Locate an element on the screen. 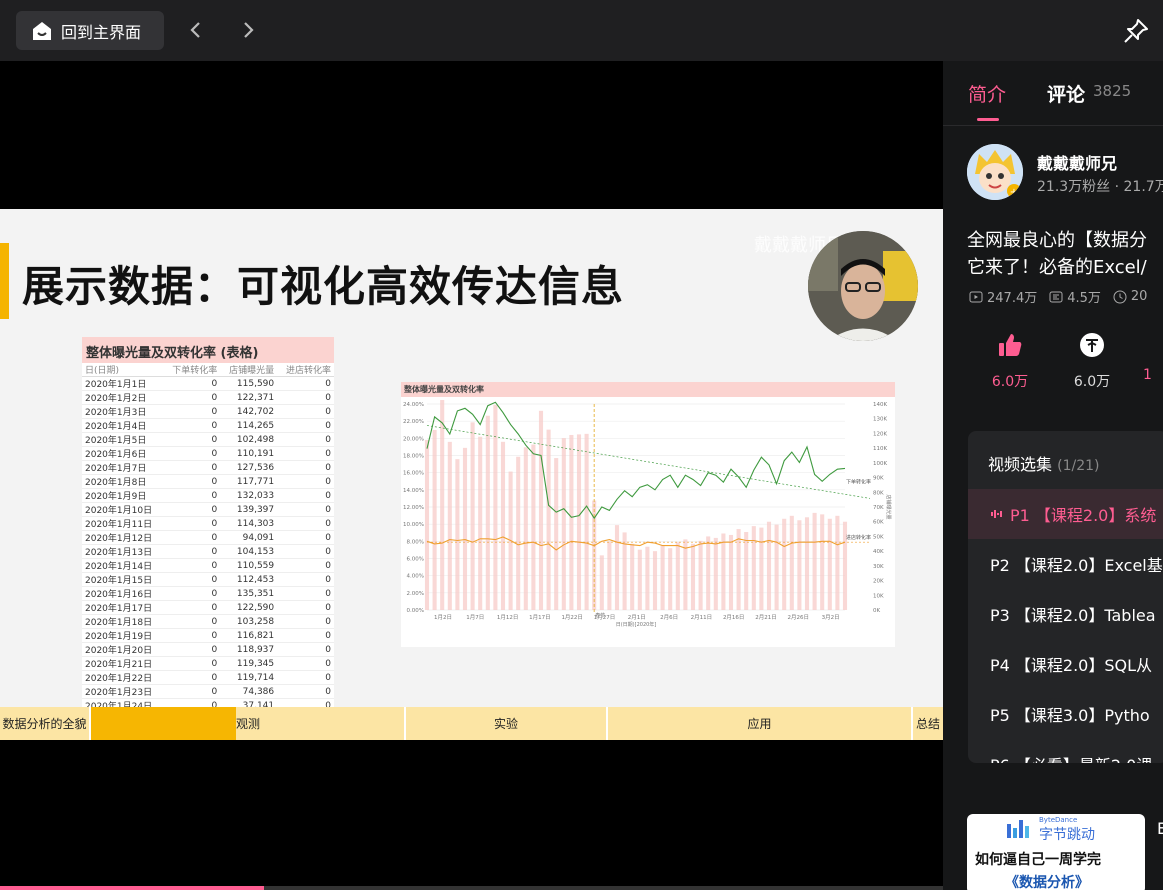  y-right-tick-label: 80K is located at coordinates (878, 493).